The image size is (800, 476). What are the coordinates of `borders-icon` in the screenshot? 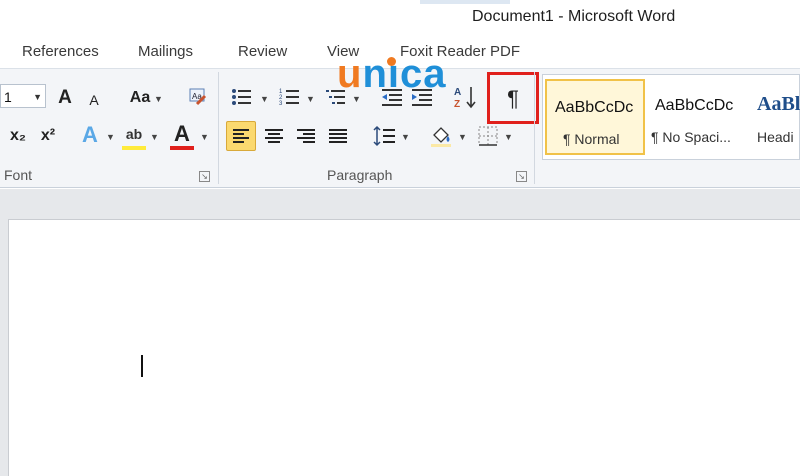 It's located at (488, 136).